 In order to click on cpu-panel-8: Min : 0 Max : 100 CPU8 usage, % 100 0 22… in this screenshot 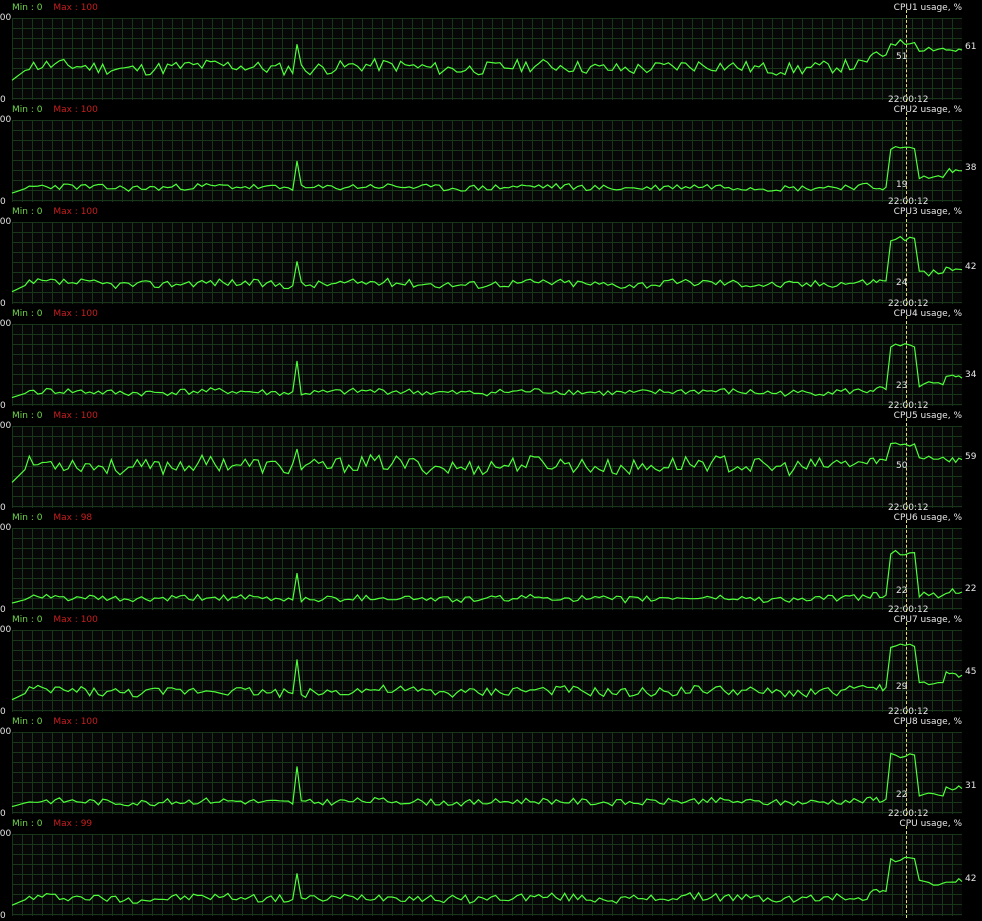, I will do `click(491, 766)`.